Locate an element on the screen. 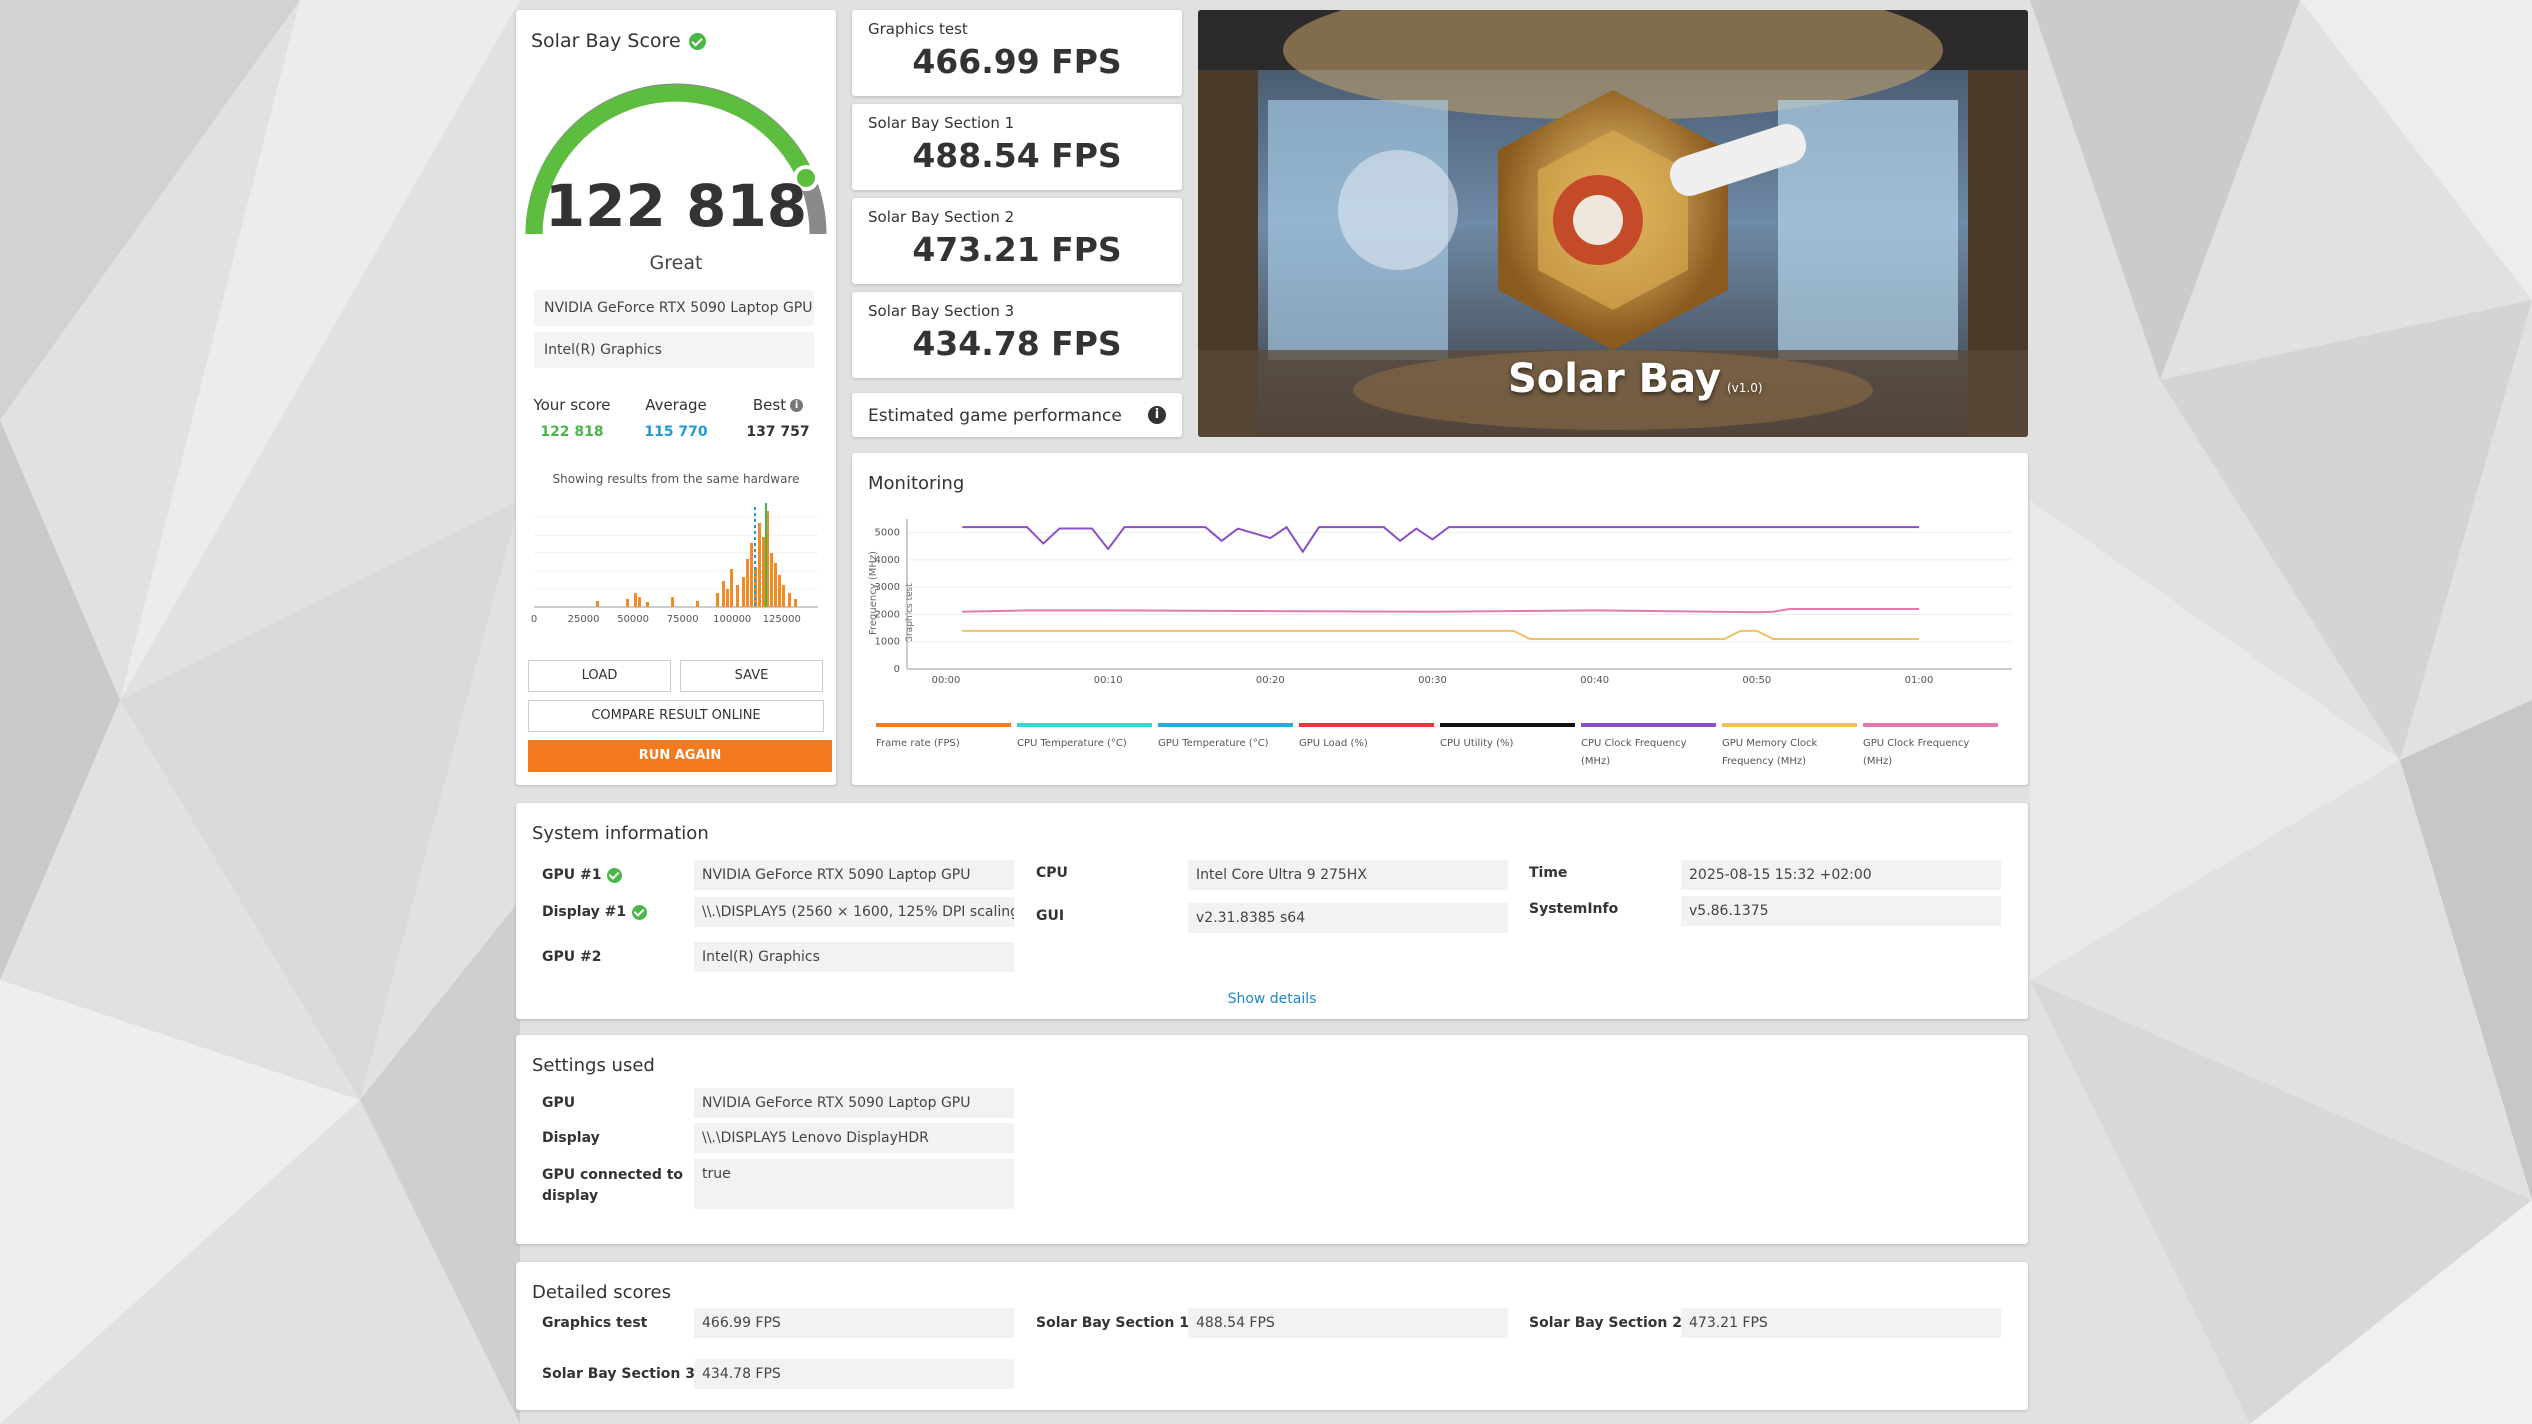  hardware-gpu-1: NVIDIA GeForce RTX 5090 Laptop GPU is located at coordinates (674, 308).